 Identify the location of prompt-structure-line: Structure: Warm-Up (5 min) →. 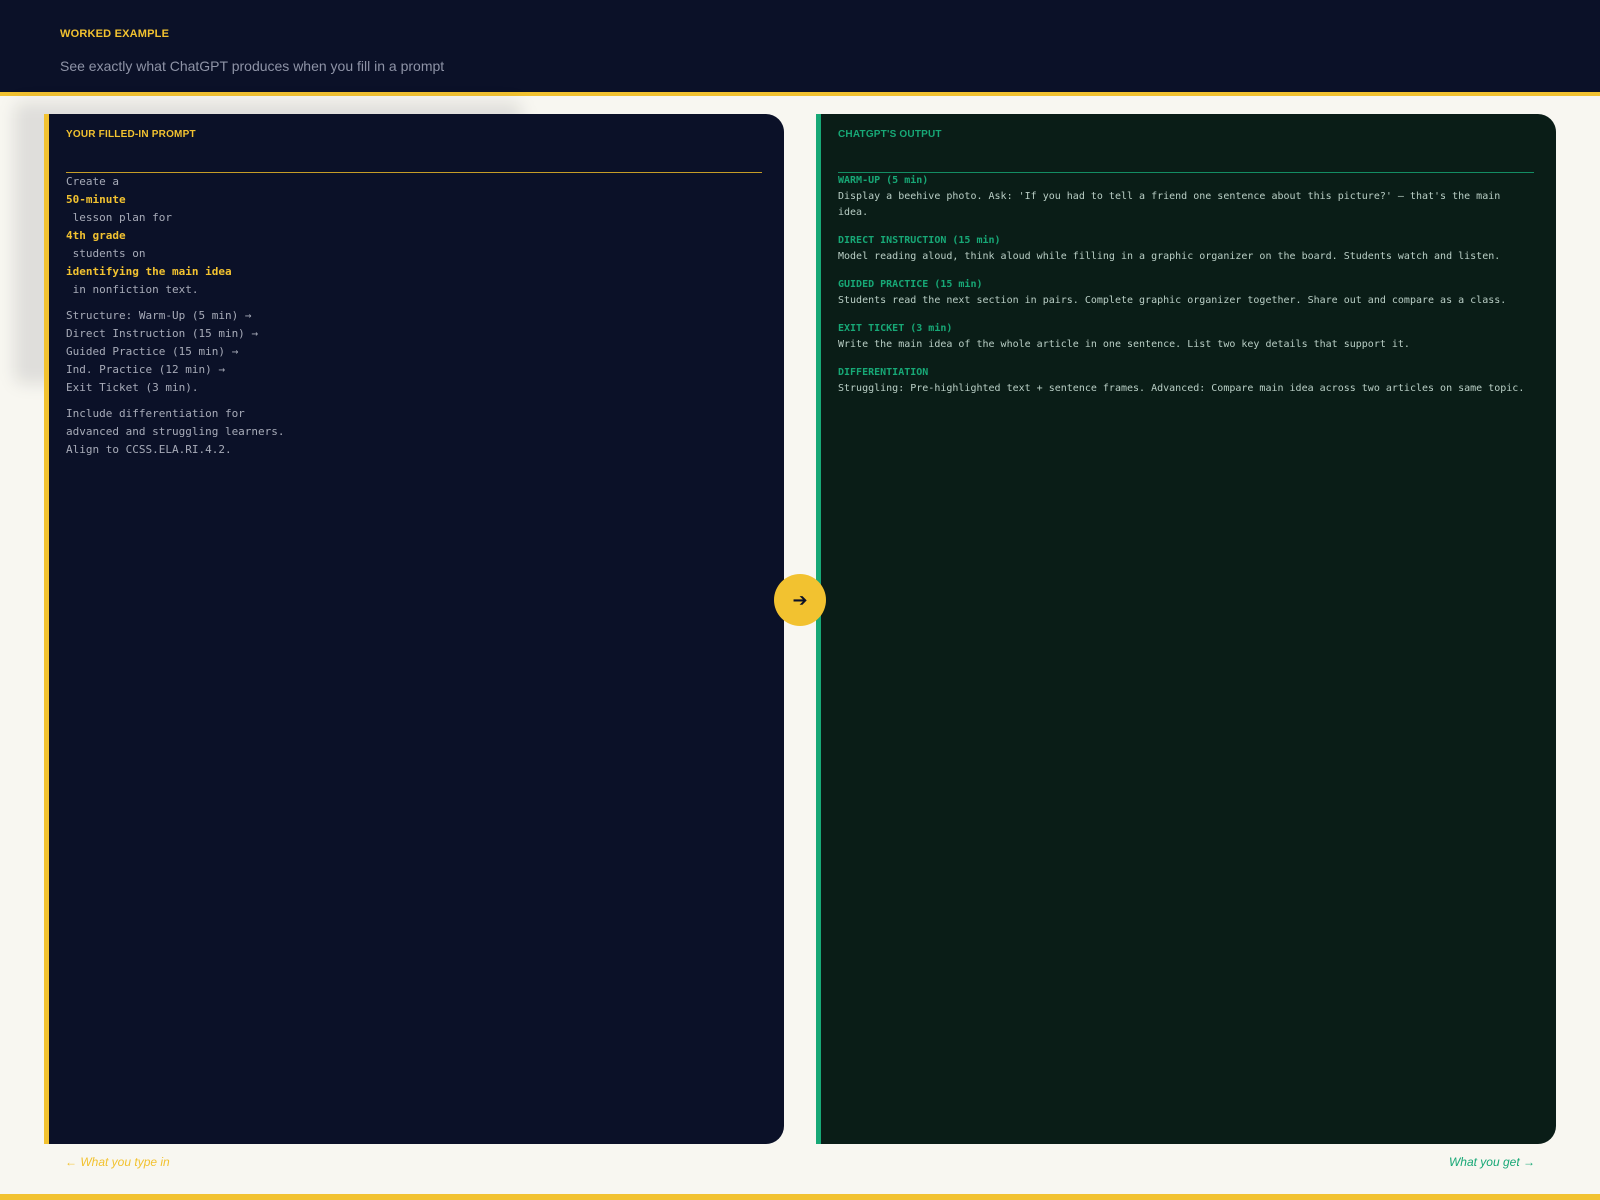
(159, 315).